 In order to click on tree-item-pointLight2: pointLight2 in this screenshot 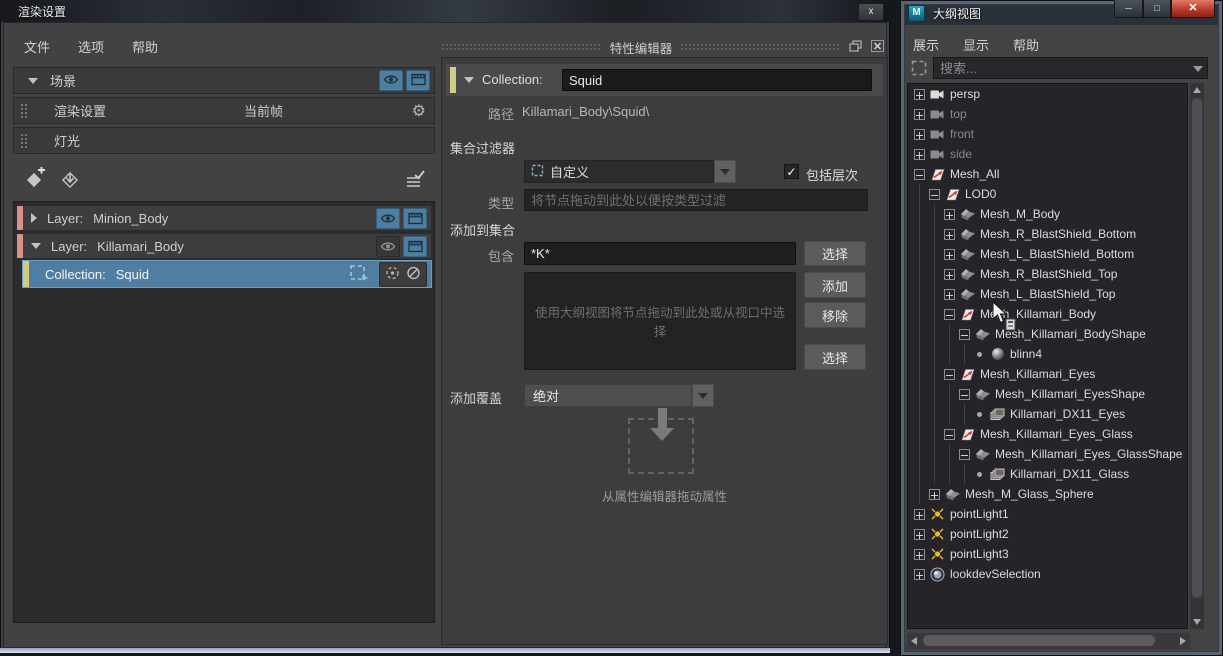, I will do `click(1047, 534)`.